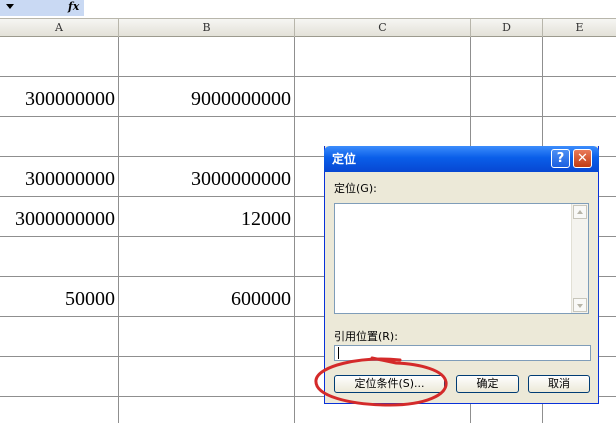 The width and height of the screenshot is (616, 423). Describe the element at coordinates (355, 188) in the screenshot. I see `goto-label: 定位(G):` at that location.